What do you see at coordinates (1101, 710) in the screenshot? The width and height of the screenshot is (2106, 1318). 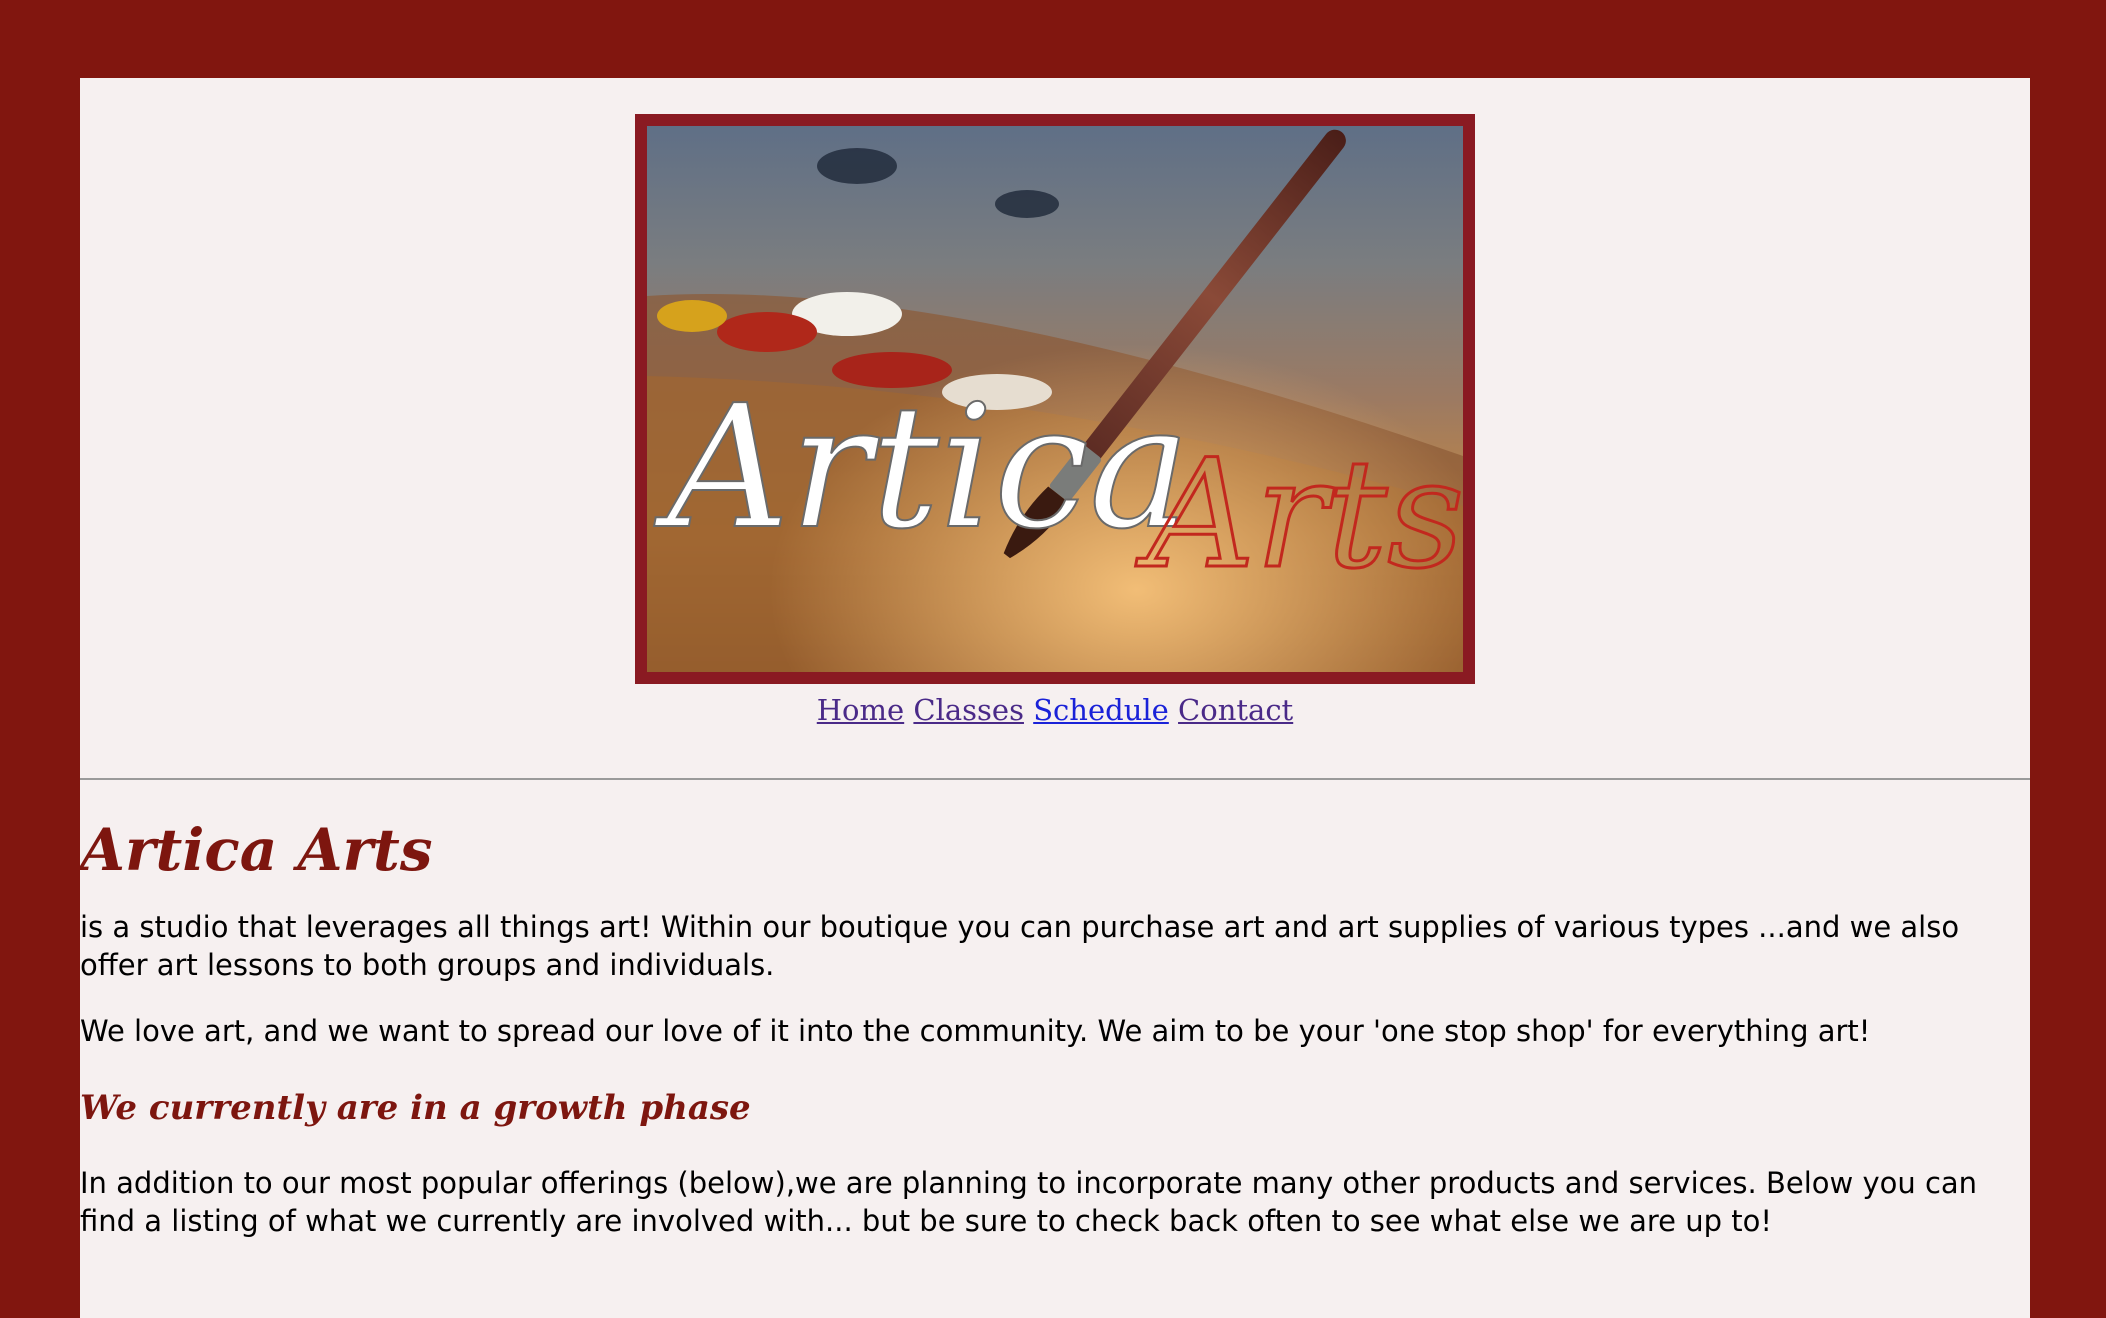 I see `nav-link-schedule: Schedule` at bounding box center [1101, 710].